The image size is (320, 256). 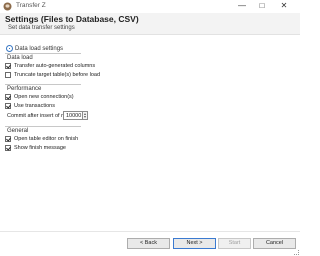 What do you see at coordinates (43, 130) in the screenshot?
I see `group-general: General` at bounding box center [43, 130].